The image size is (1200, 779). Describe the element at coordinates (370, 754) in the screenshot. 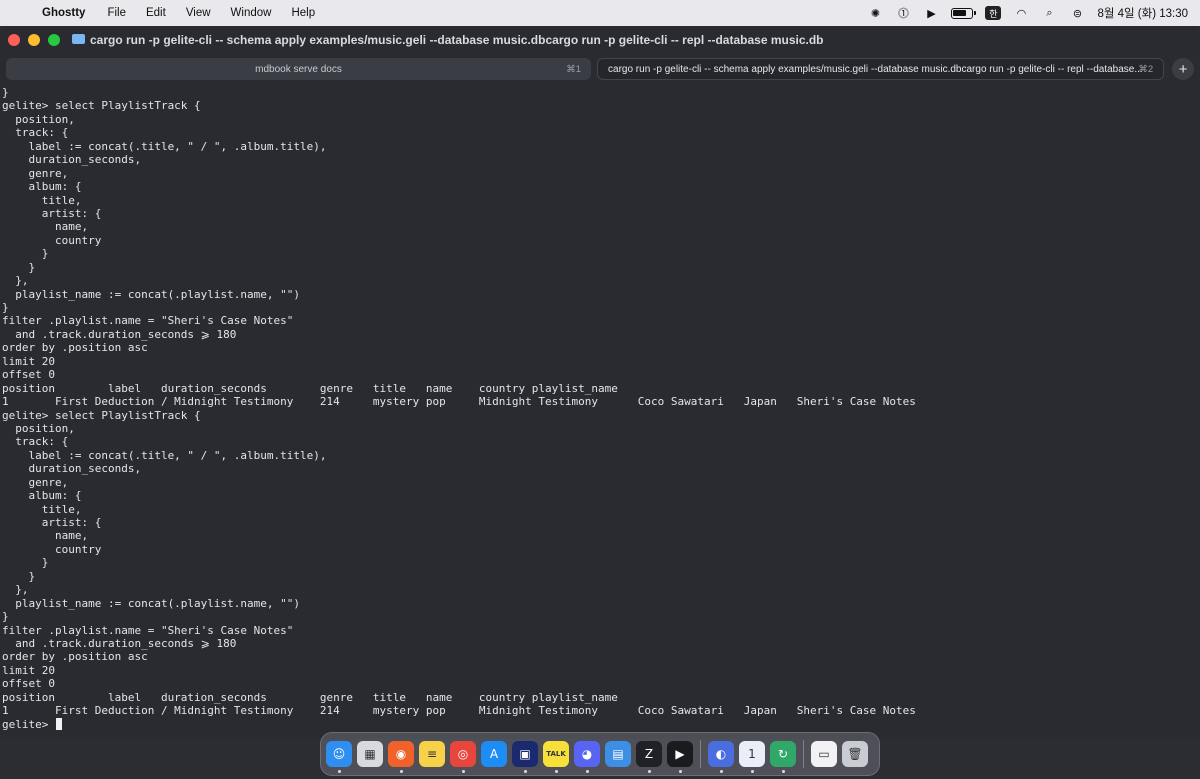

I see `launchpad-icon: ▦` at that location.